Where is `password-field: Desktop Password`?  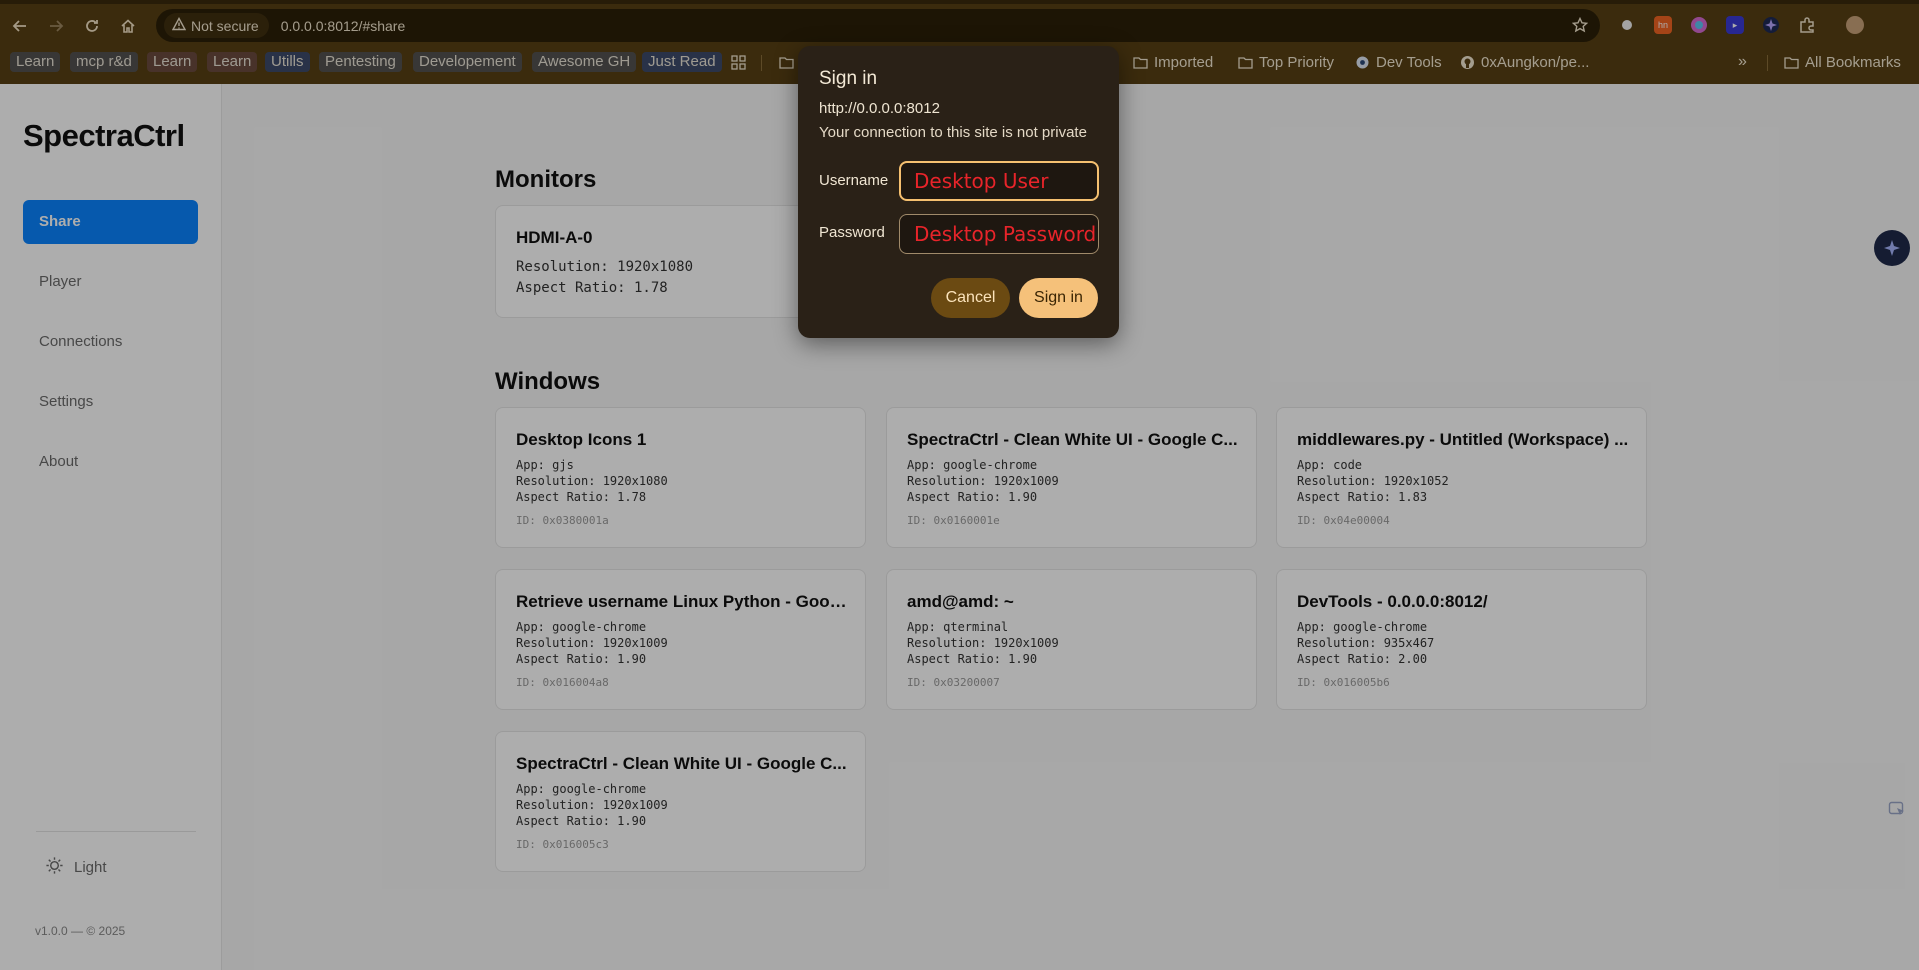 password-field: Desktop Password is located at coordinates (999, 234).